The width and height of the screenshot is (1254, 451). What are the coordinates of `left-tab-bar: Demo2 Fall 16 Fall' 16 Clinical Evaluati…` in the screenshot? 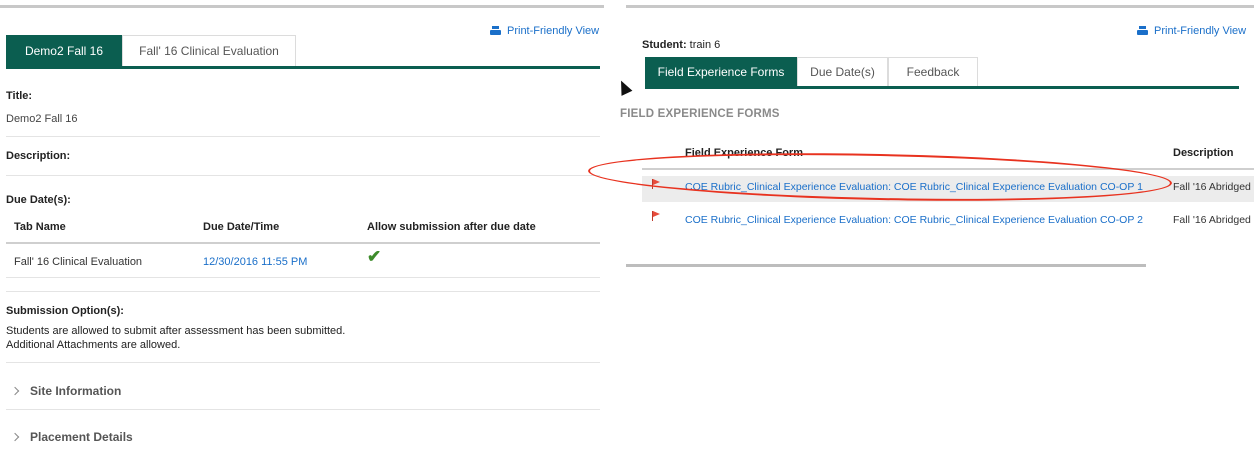 It's located at (151, 50).